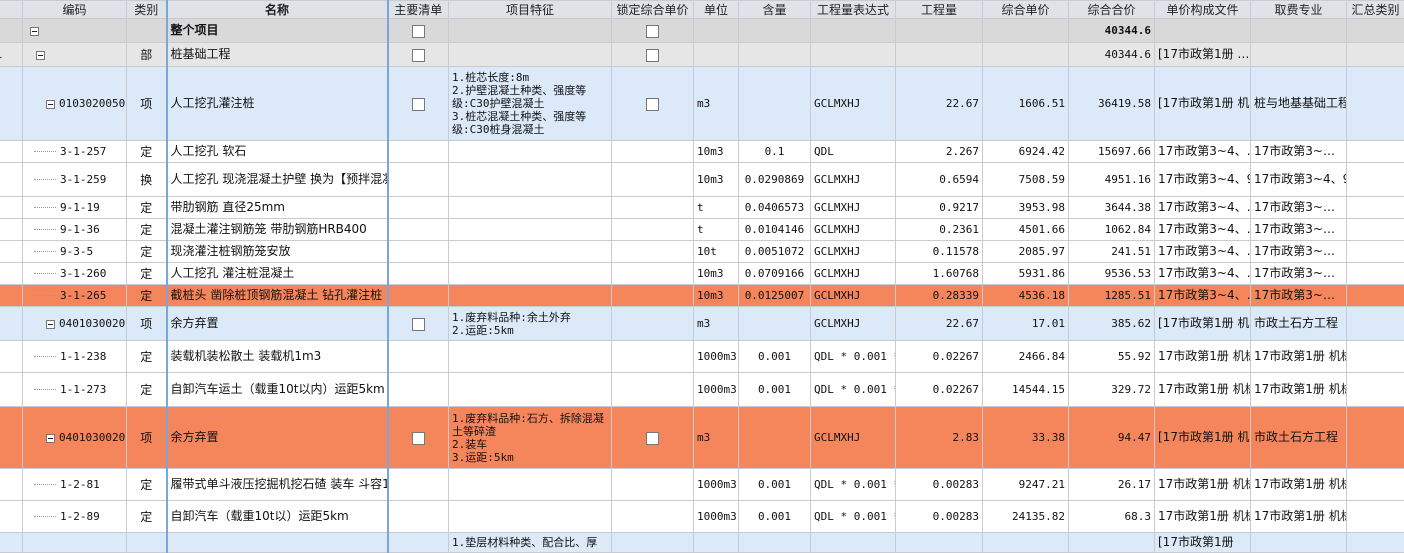  What do you see at coordinates (75, 274) in the screenshot?
I see `code-cell: 3-1-260` at bounding box center [75, 274].